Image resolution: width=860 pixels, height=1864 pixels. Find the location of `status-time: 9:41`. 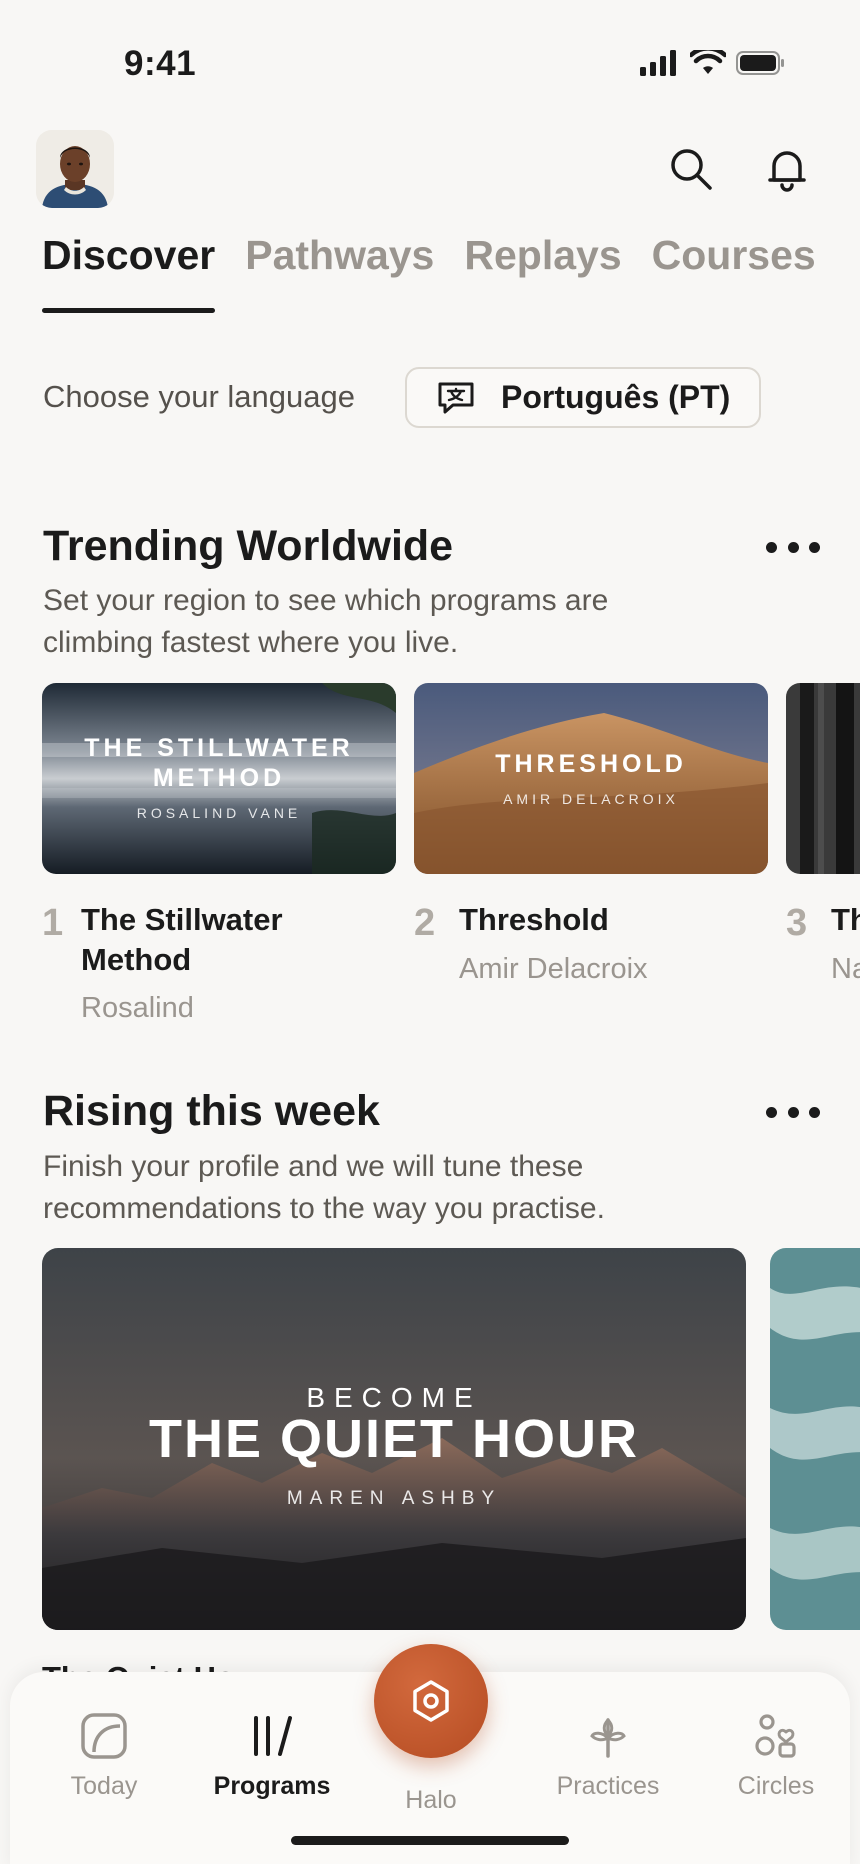

status-time: 9:41 is located at coordinates (160, 63).